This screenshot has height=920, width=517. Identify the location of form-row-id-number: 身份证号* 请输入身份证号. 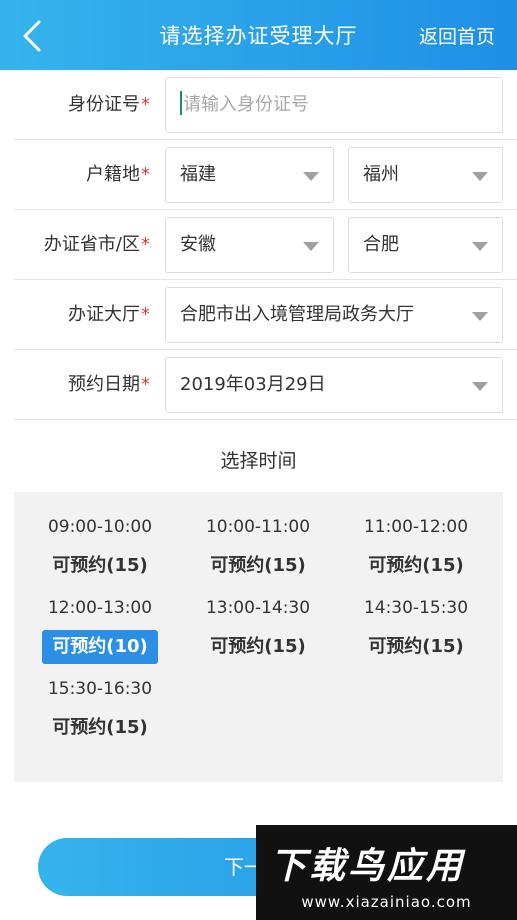
(265, 105).